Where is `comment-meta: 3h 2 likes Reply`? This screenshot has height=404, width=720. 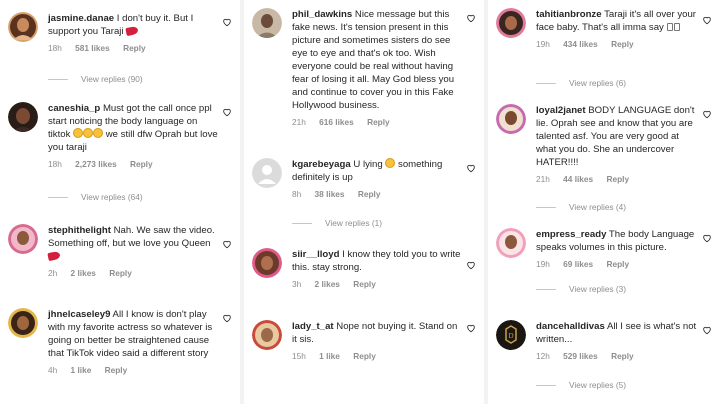
comment-meta: 3h 2 likes Reply is located at coordinates (377, 284).